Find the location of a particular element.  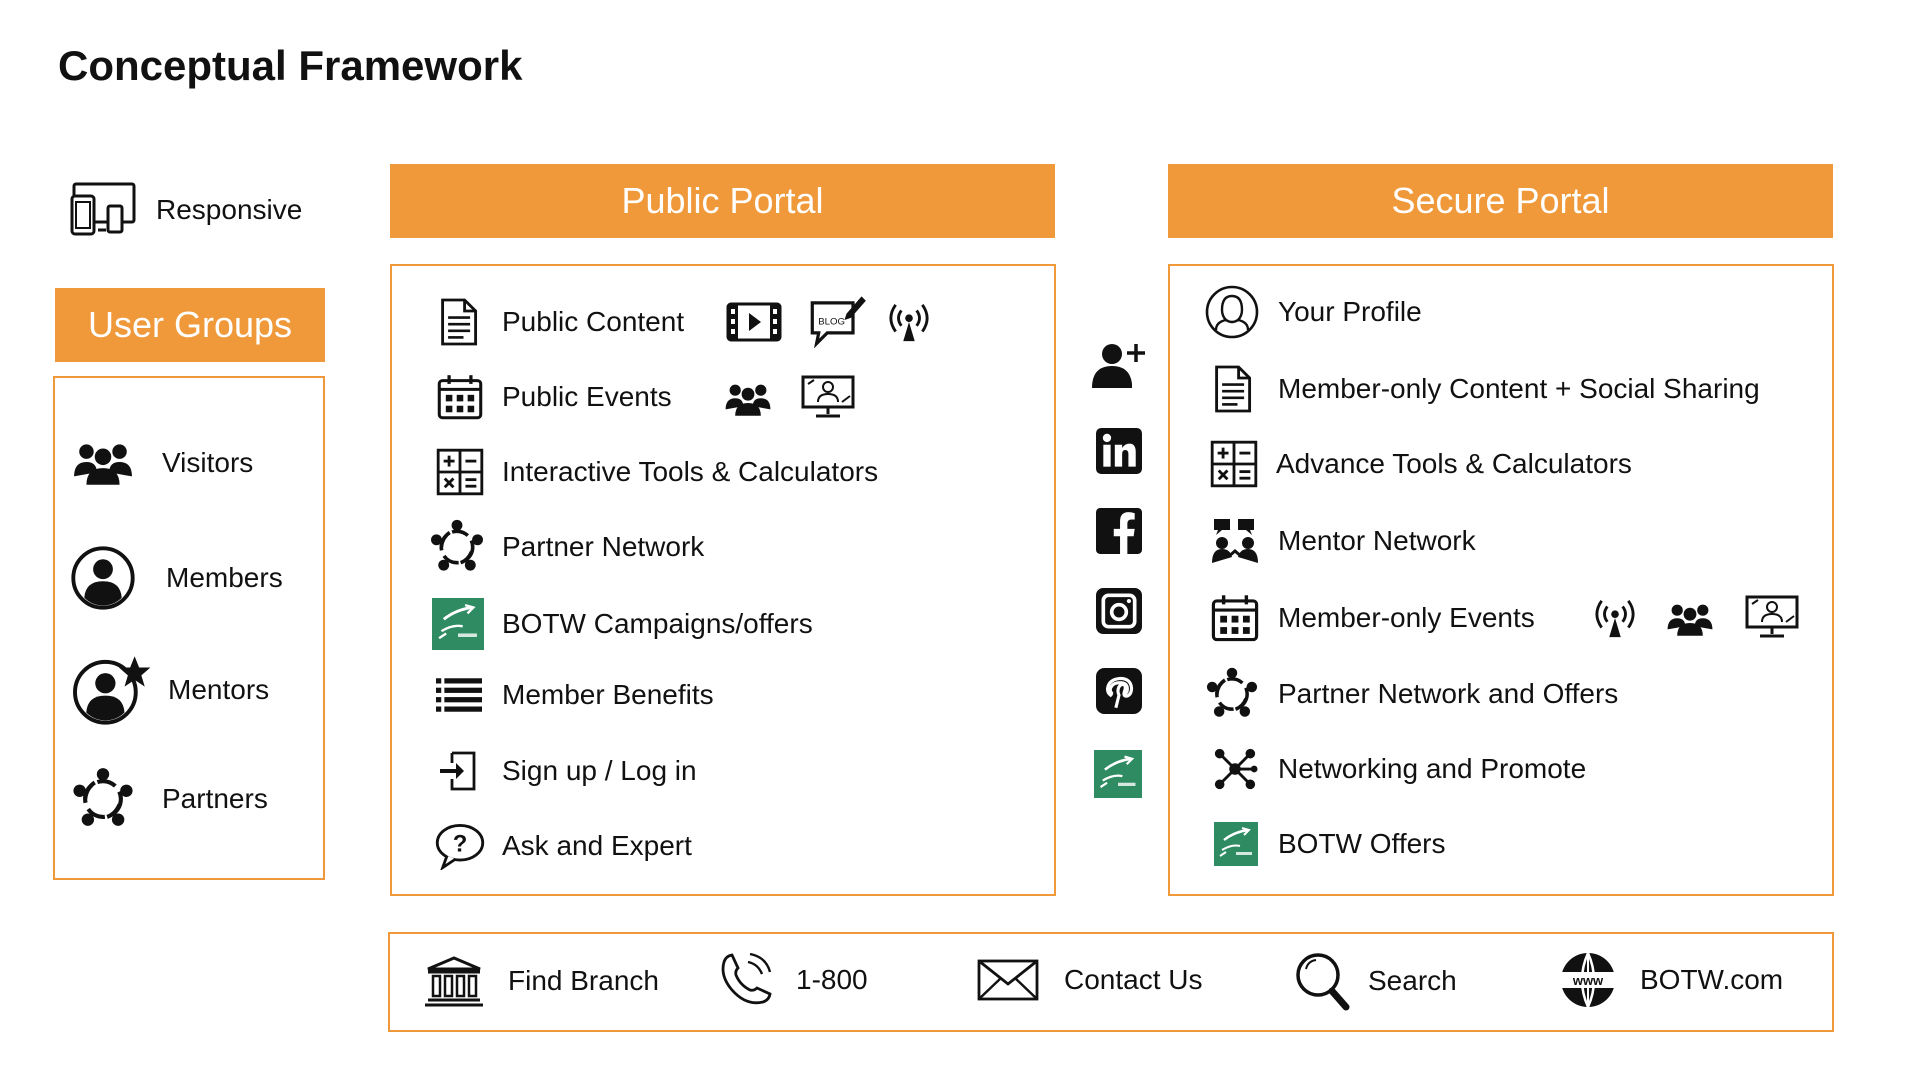

user-group-label: Partners is located at coordinates (215, 798).